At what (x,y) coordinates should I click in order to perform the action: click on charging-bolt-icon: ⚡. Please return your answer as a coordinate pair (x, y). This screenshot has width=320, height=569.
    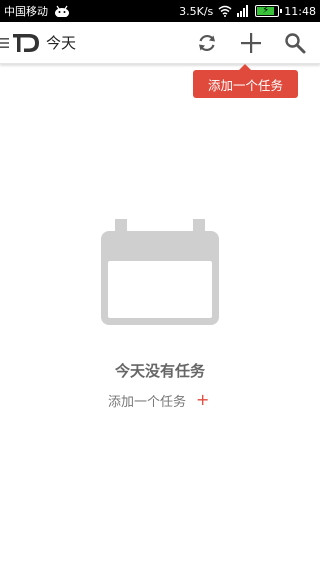
    Looking at the image, I should click on (266, 10).